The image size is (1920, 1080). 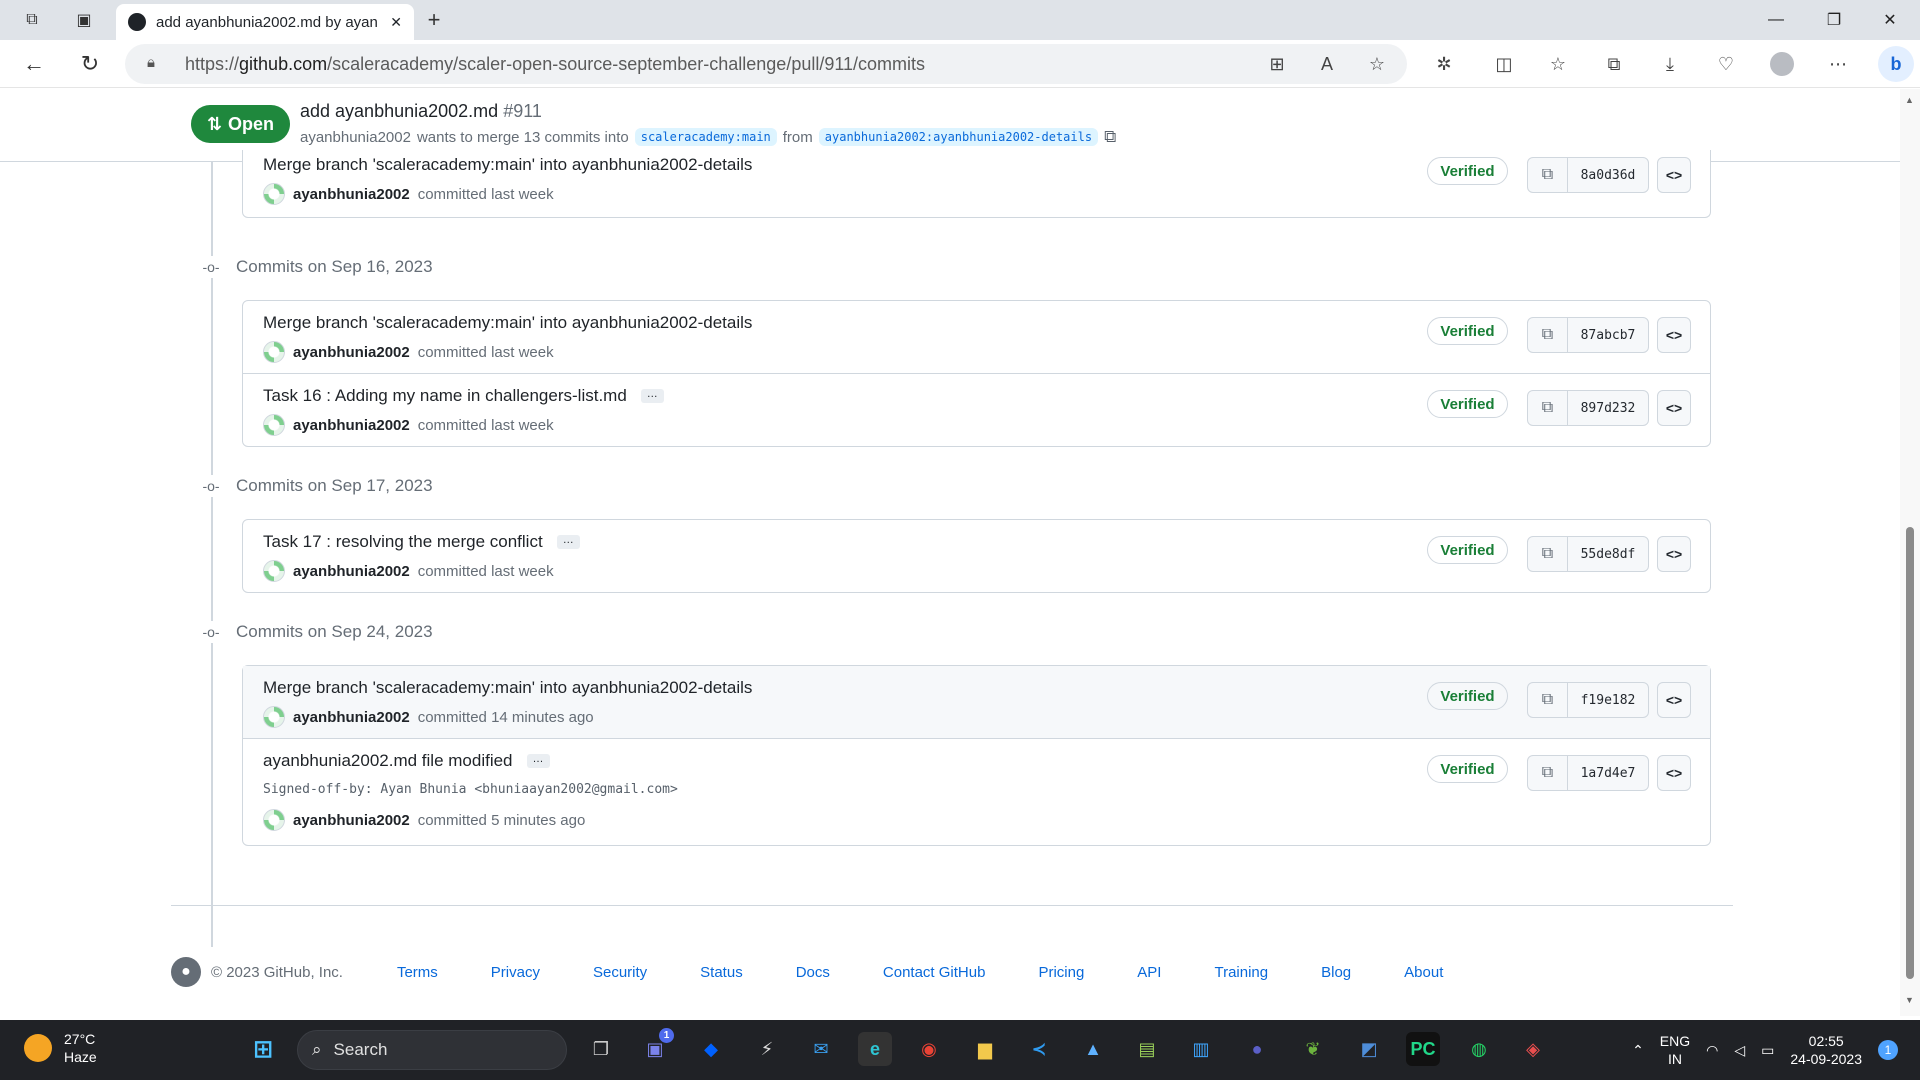 I want to click on spring-icon: ❦, so click(x=1313, y=1049).